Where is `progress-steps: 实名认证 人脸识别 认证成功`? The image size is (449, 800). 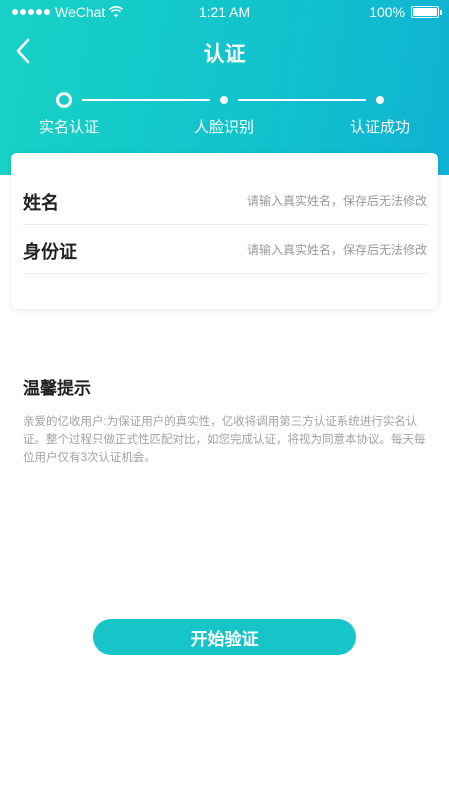
progress-steps: 实名认证 人脸识别 认证成功 is located at coordinates (224, 113).